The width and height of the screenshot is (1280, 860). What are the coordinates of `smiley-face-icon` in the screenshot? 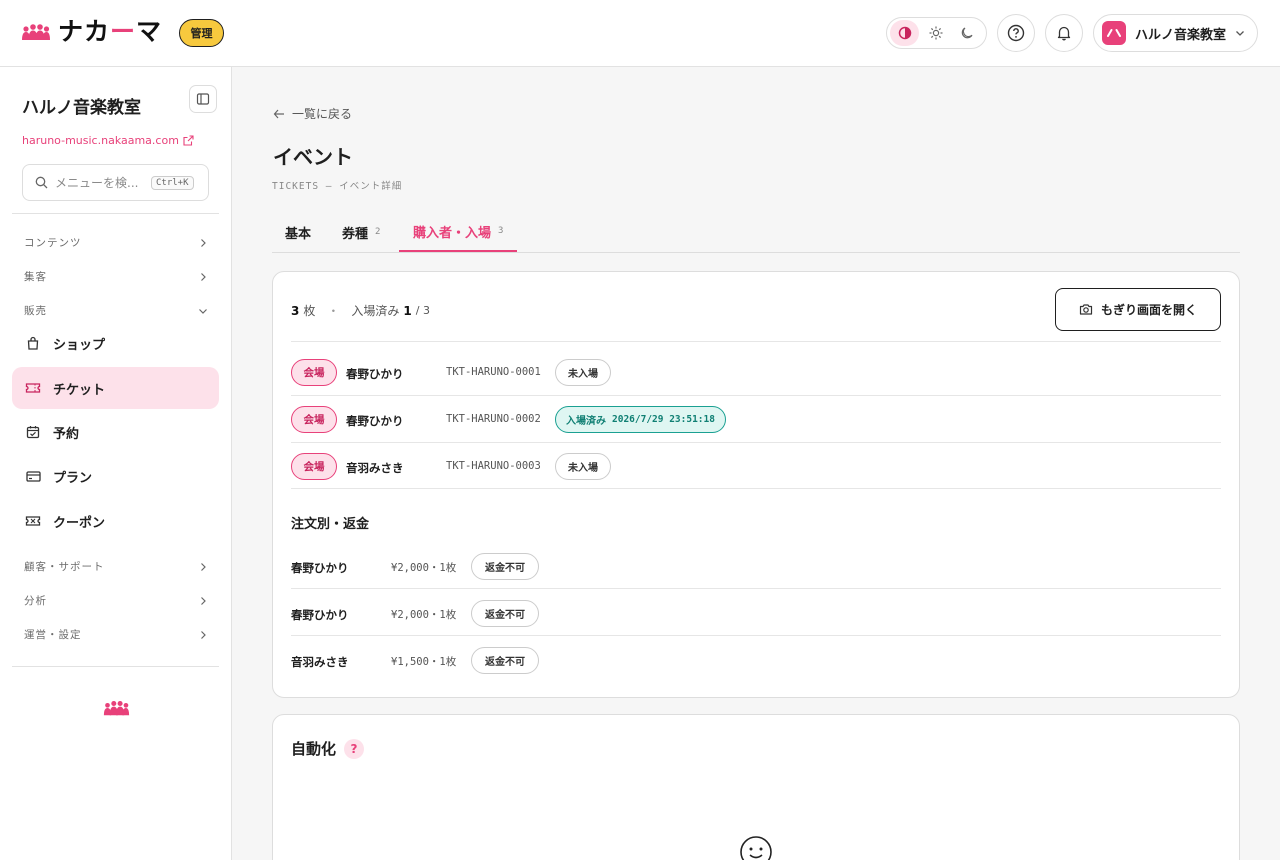 It's located at (756, 848).